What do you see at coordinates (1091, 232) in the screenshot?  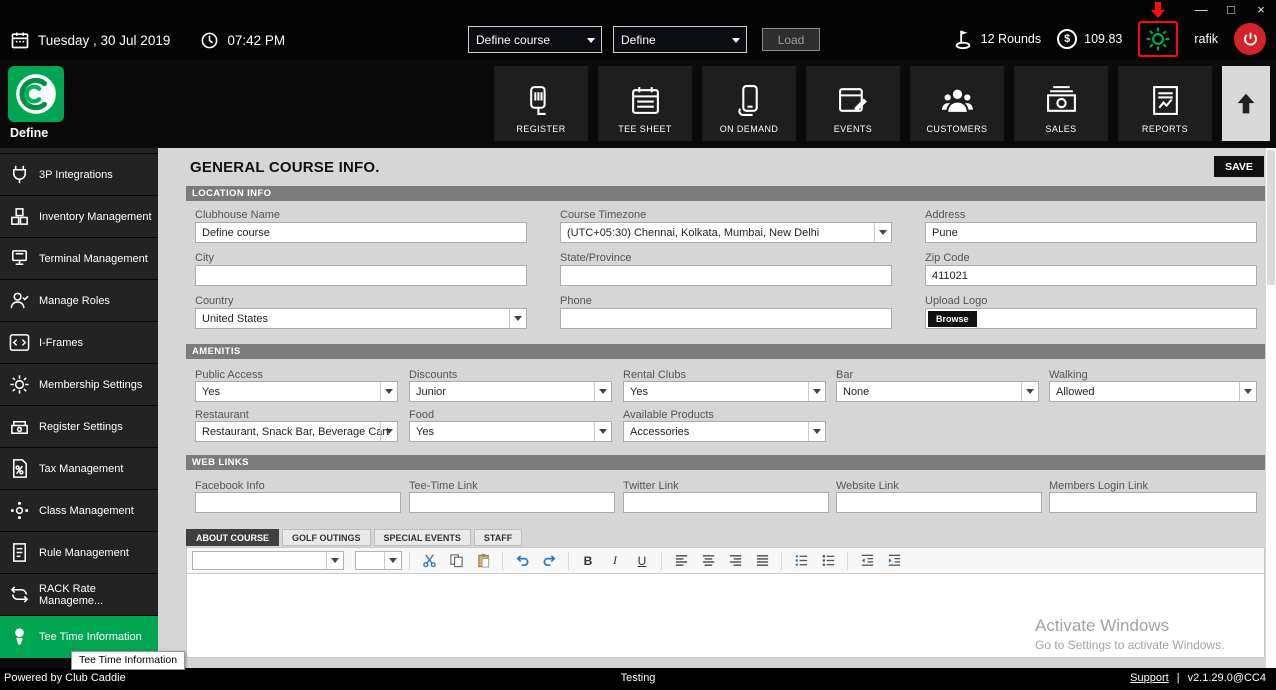 I see `address-input` at bounding box center [1091, 232].